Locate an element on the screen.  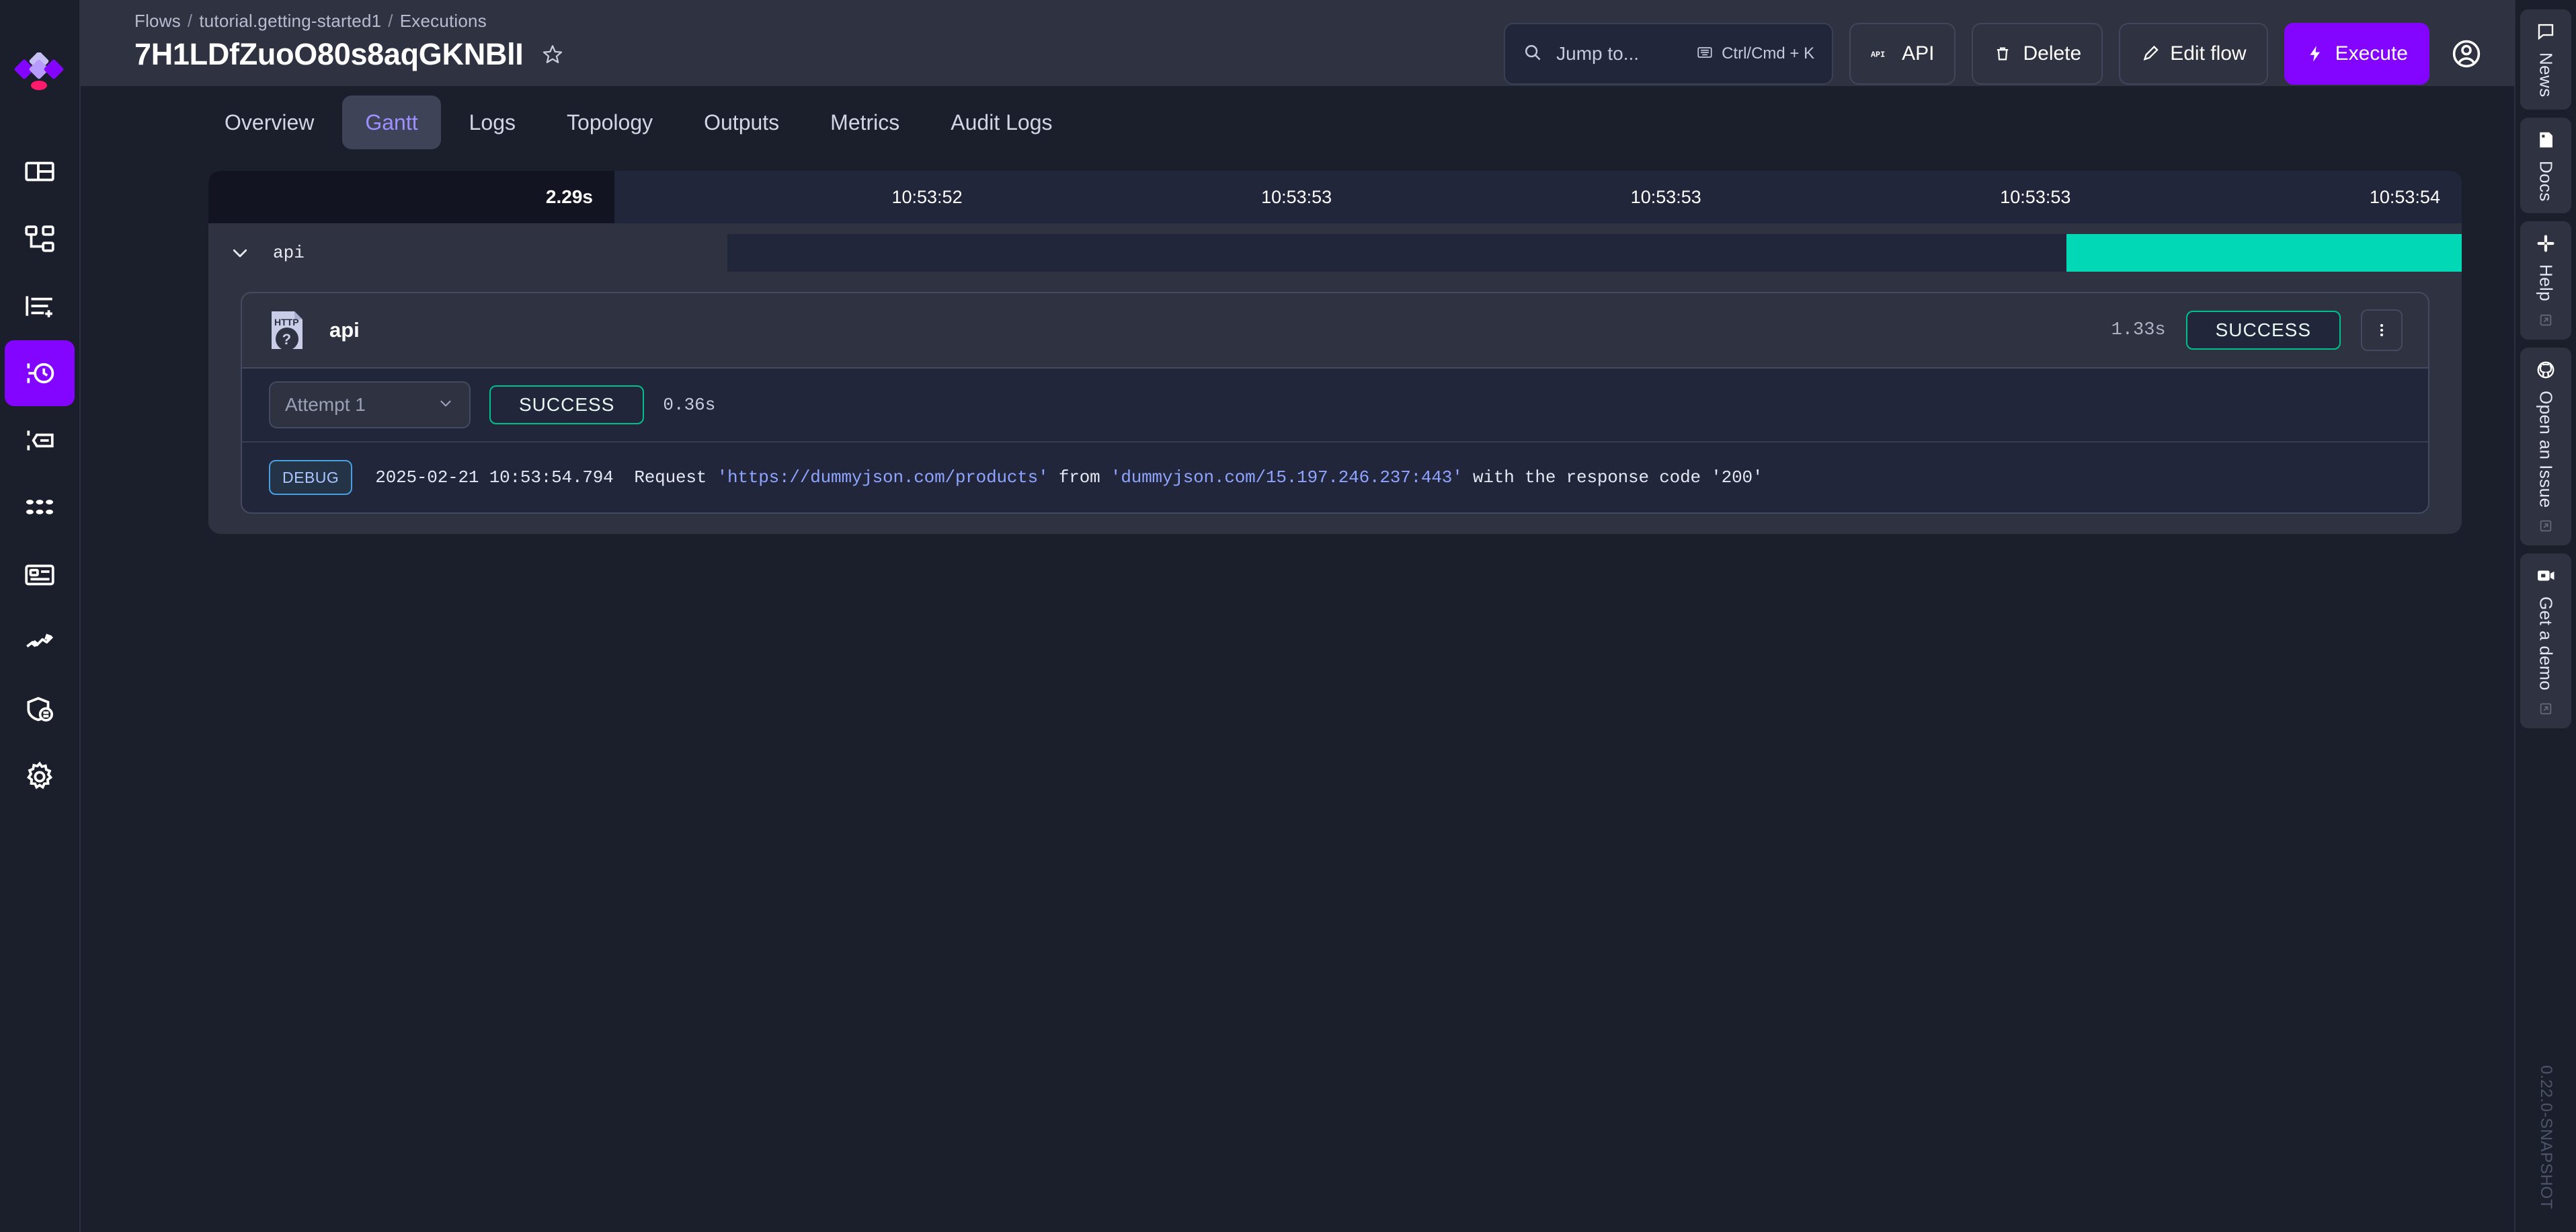
kestra-logo is located at coordinates (40, 75).